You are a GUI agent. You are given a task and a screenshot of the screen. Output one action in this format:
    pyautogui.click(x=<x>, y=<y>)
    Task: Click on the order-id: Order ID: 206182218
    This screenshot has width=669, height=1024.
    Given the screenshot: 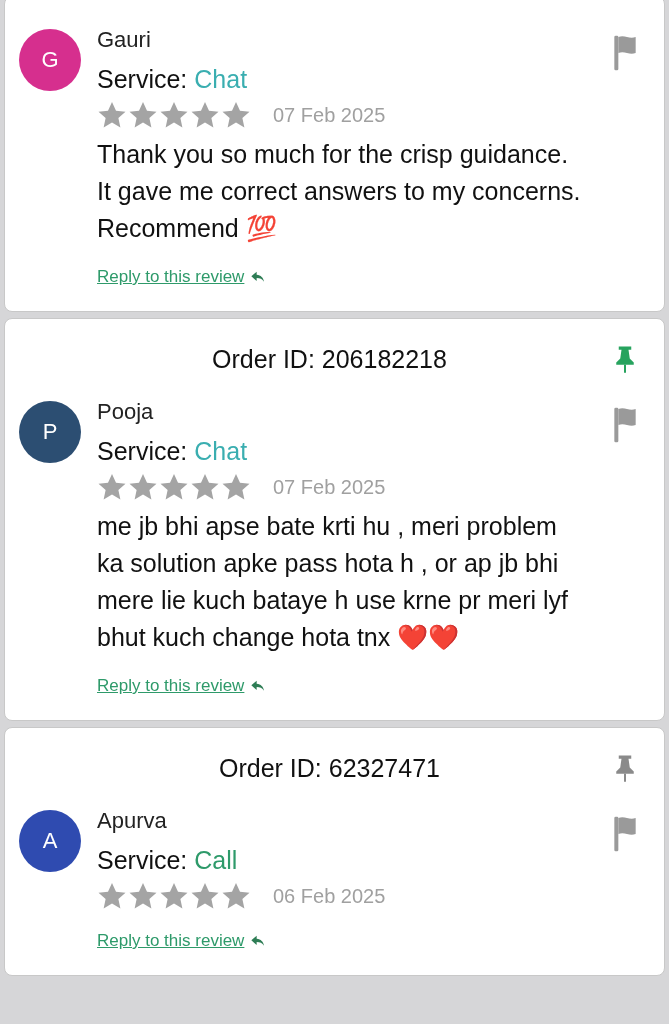 What is the action you would take?
    pyautogui.click(x=329, y=359)
    